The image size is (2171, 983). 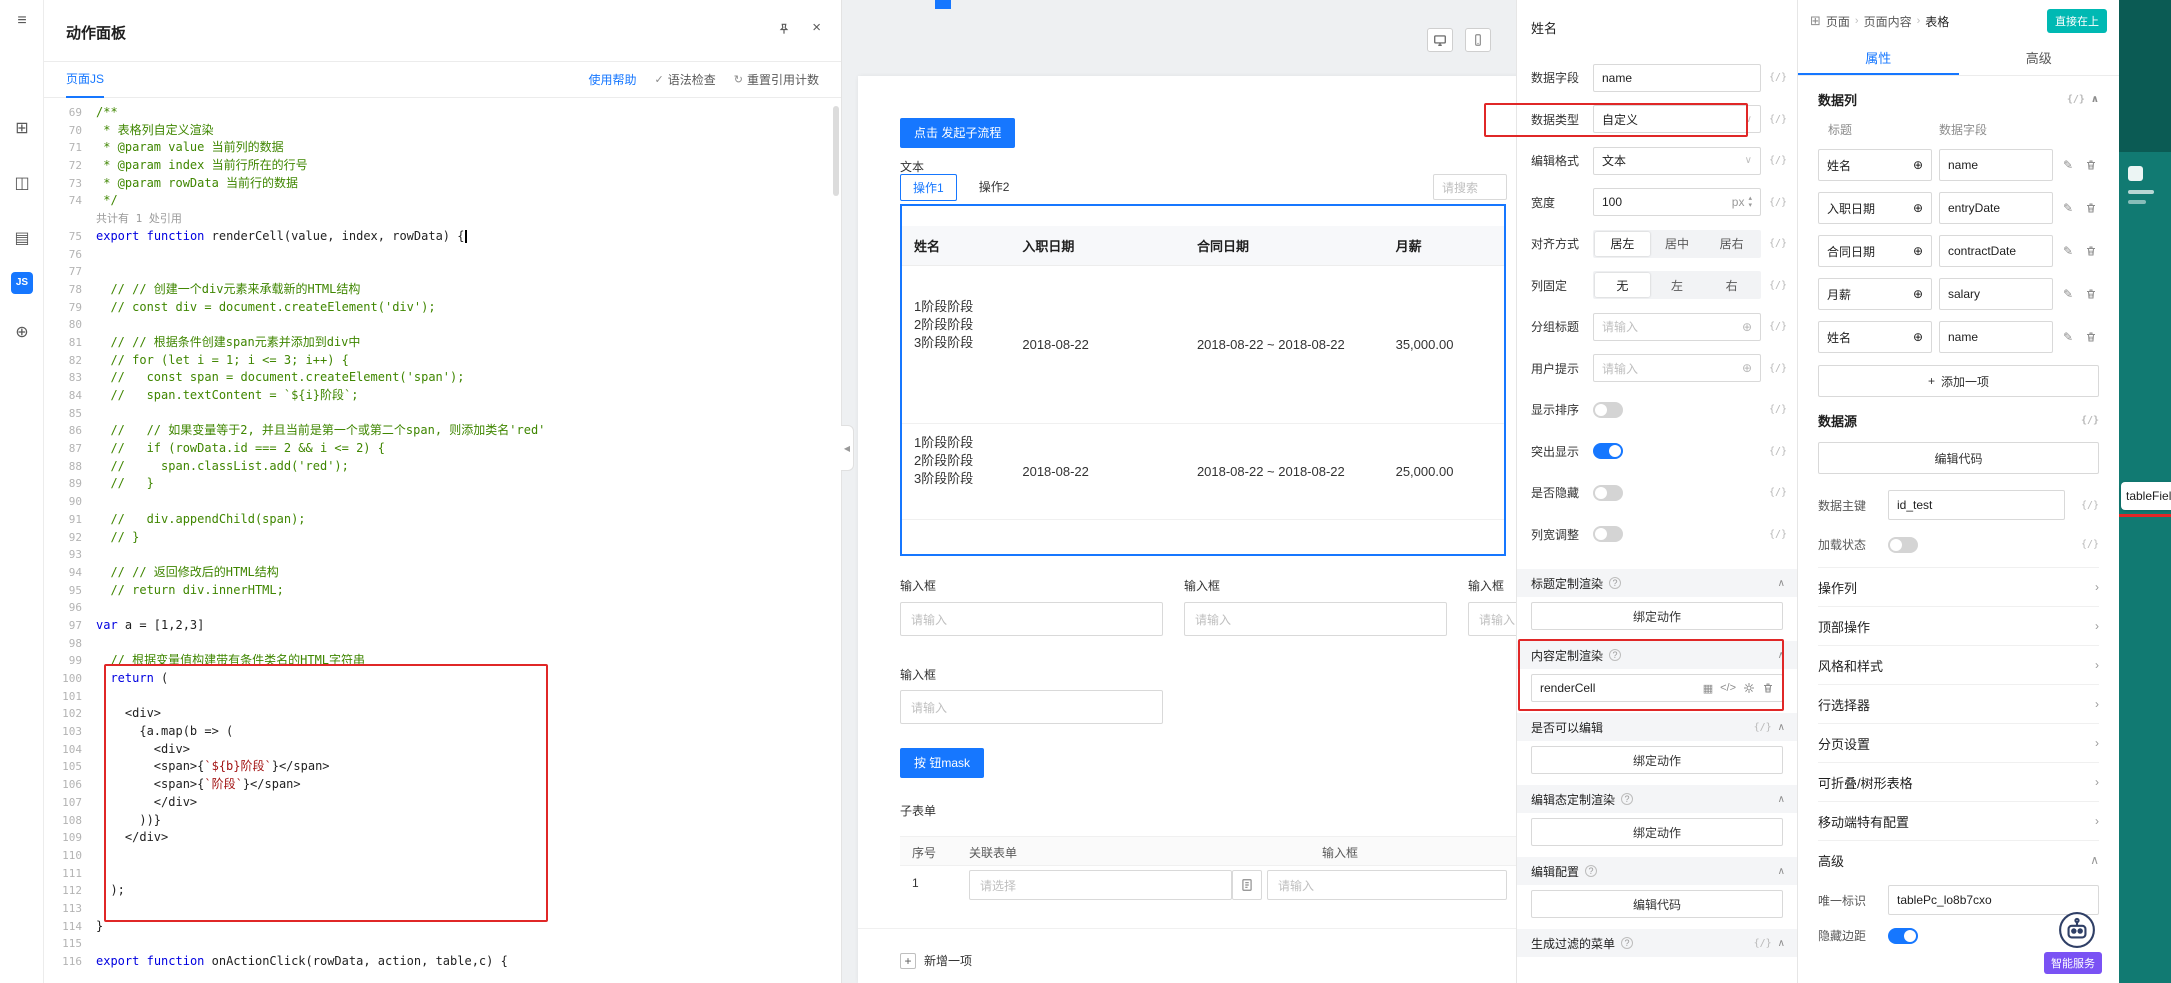 I want to click on add-column-button: ⊕+添加一项, so click(x=1958, y=381).